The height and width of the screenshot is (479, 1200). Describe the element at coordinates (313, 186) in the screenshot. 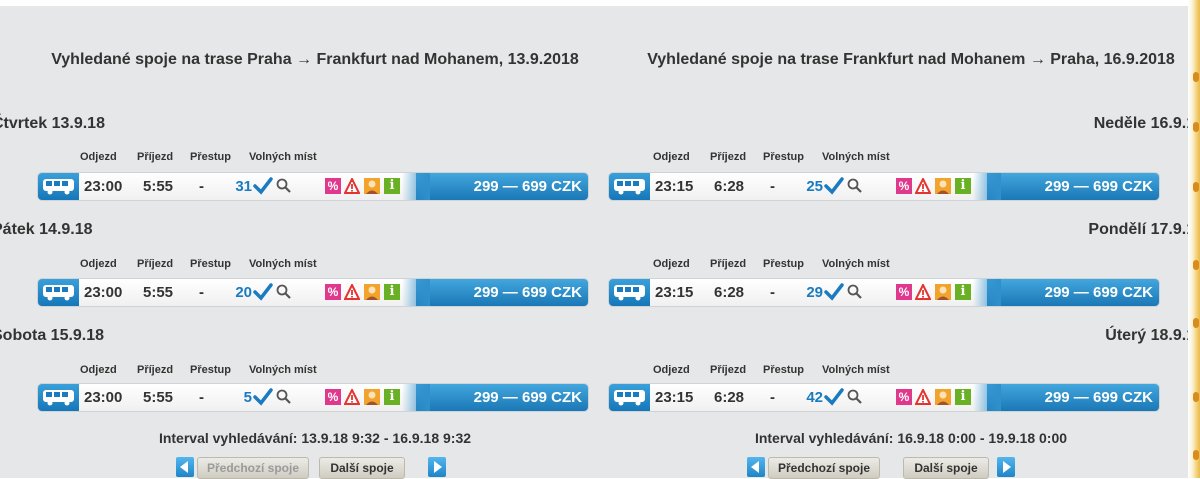

I see `connection-row: 23:00 5:55 - 31 % i 299 — 699 CZK` at that location.